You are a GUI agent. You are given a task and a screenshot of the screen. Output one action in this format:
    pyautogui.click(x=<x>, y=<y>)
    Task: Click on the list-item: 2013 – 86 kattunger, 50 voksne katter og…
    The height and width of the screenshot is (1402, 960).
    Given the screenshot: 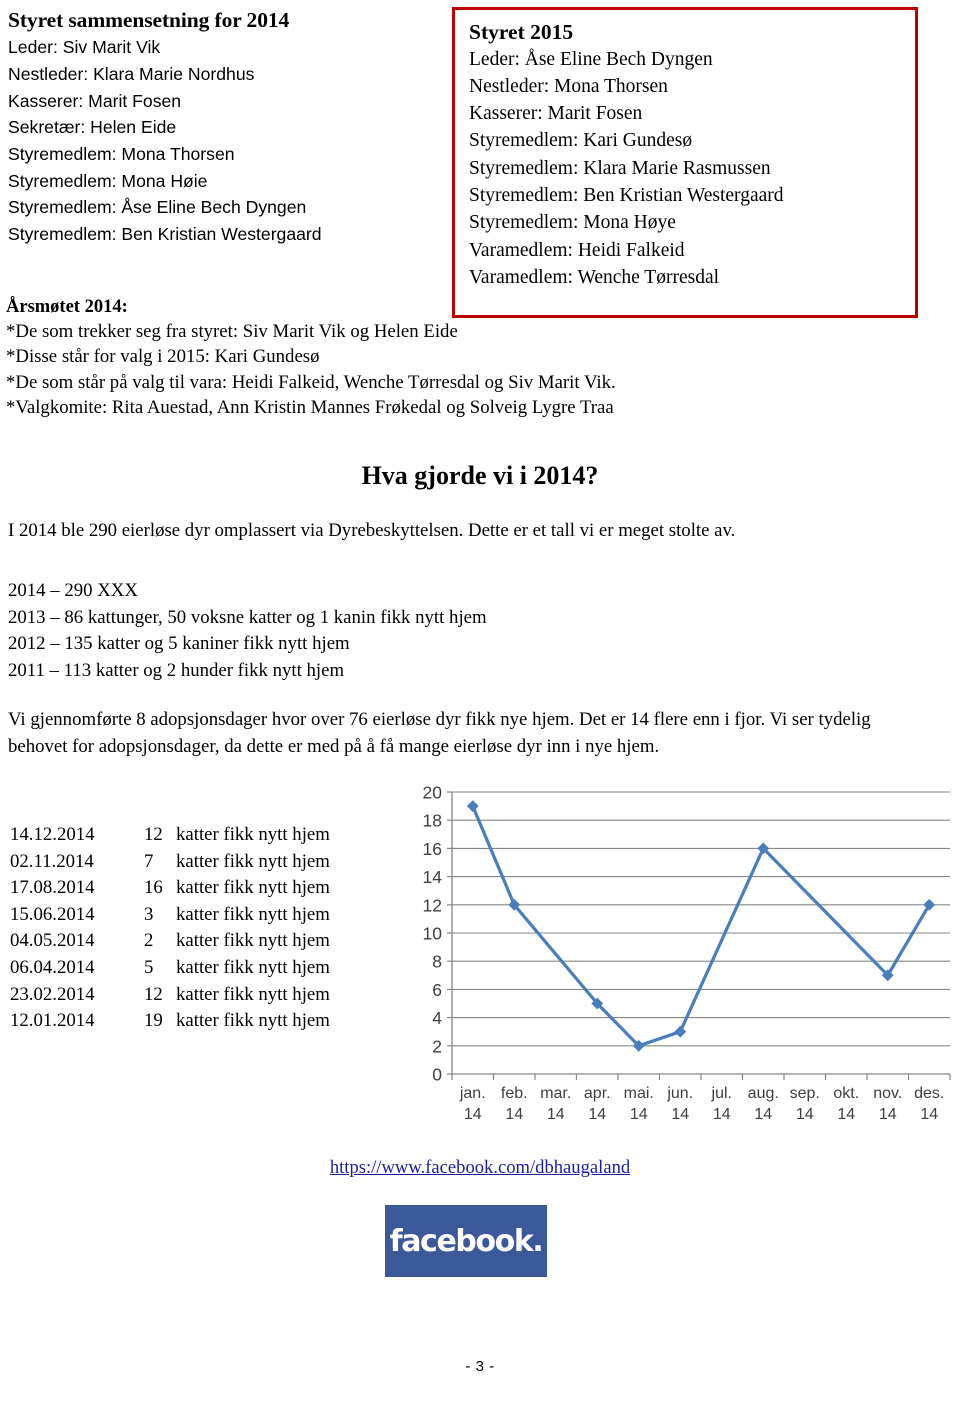 What is the action you would take?
    pyautogui.click(x=247, y=617)
    